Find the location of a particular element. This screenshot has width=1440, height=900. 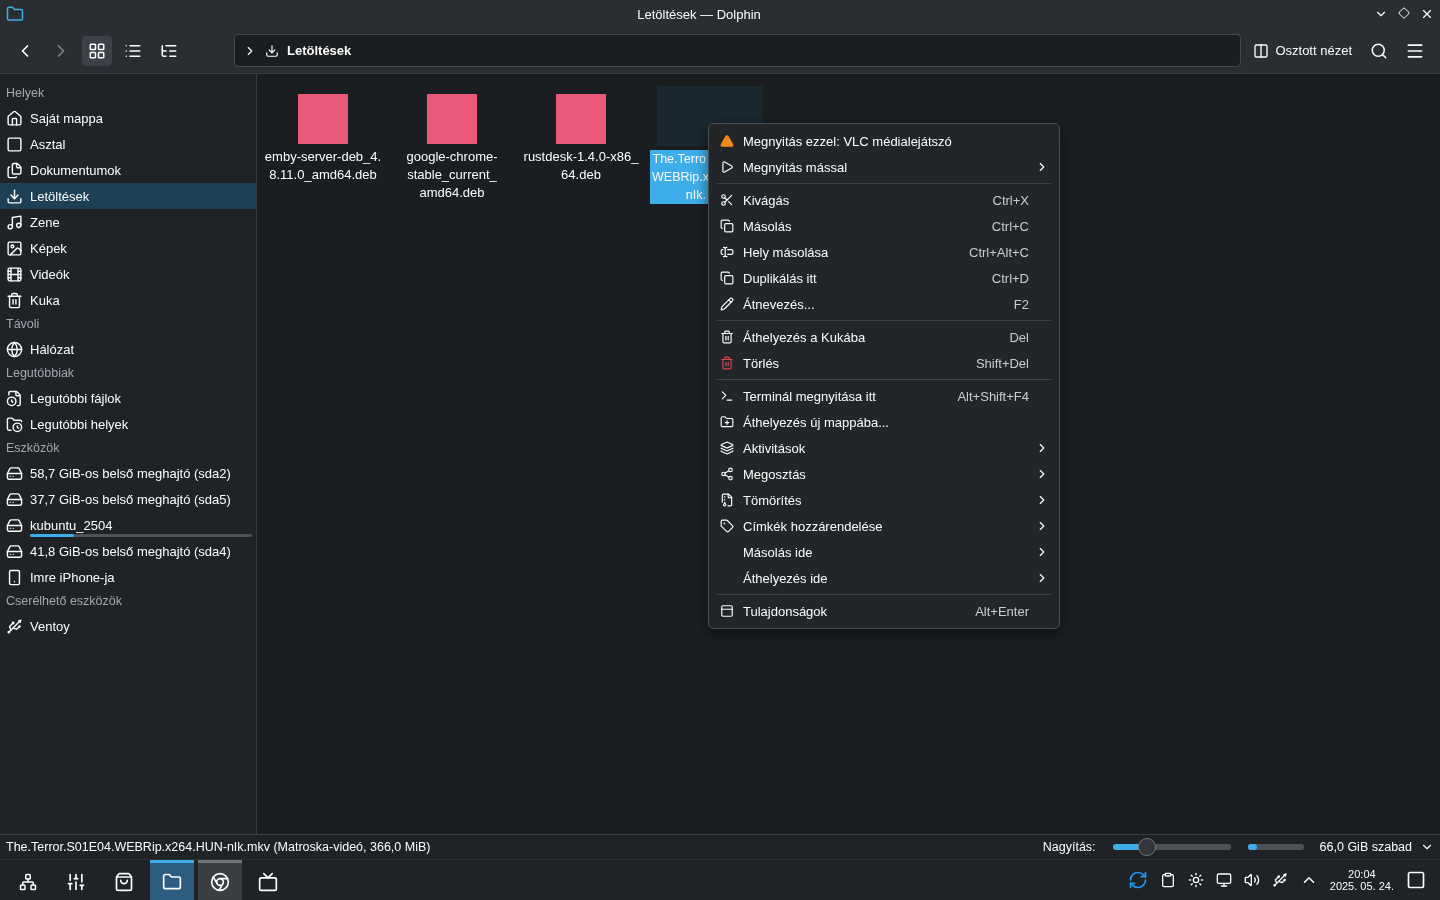

show-desktop-icon is located at coordinates (1416, 880).